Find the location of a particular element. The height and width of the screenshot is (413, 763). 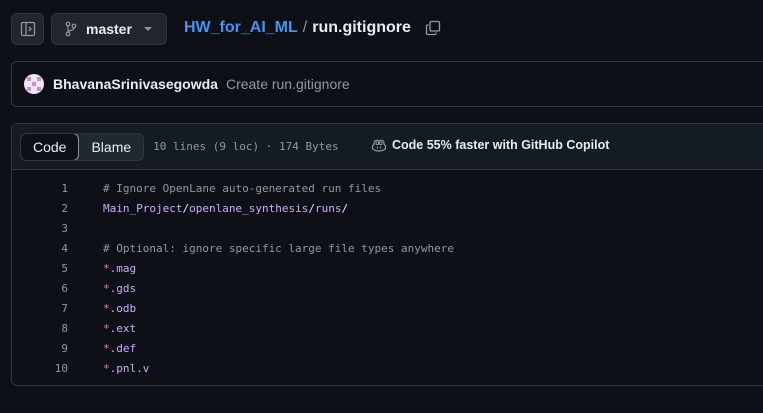

line-number: 8 is located at coordinates (40, 328).